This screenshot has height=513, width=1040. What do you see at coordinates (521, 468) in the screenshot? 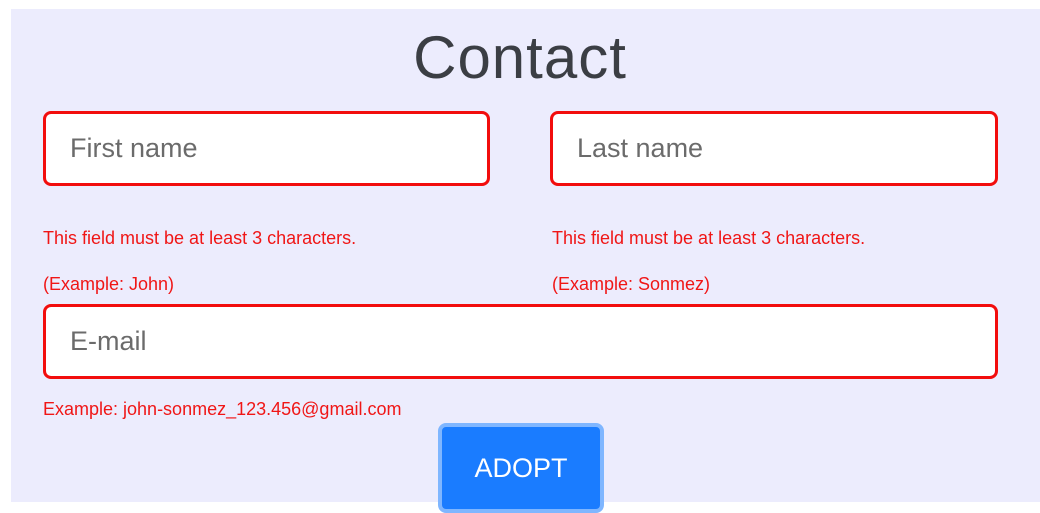
I see `adopt-button: ADOPT` at bounding box center [521, 468].